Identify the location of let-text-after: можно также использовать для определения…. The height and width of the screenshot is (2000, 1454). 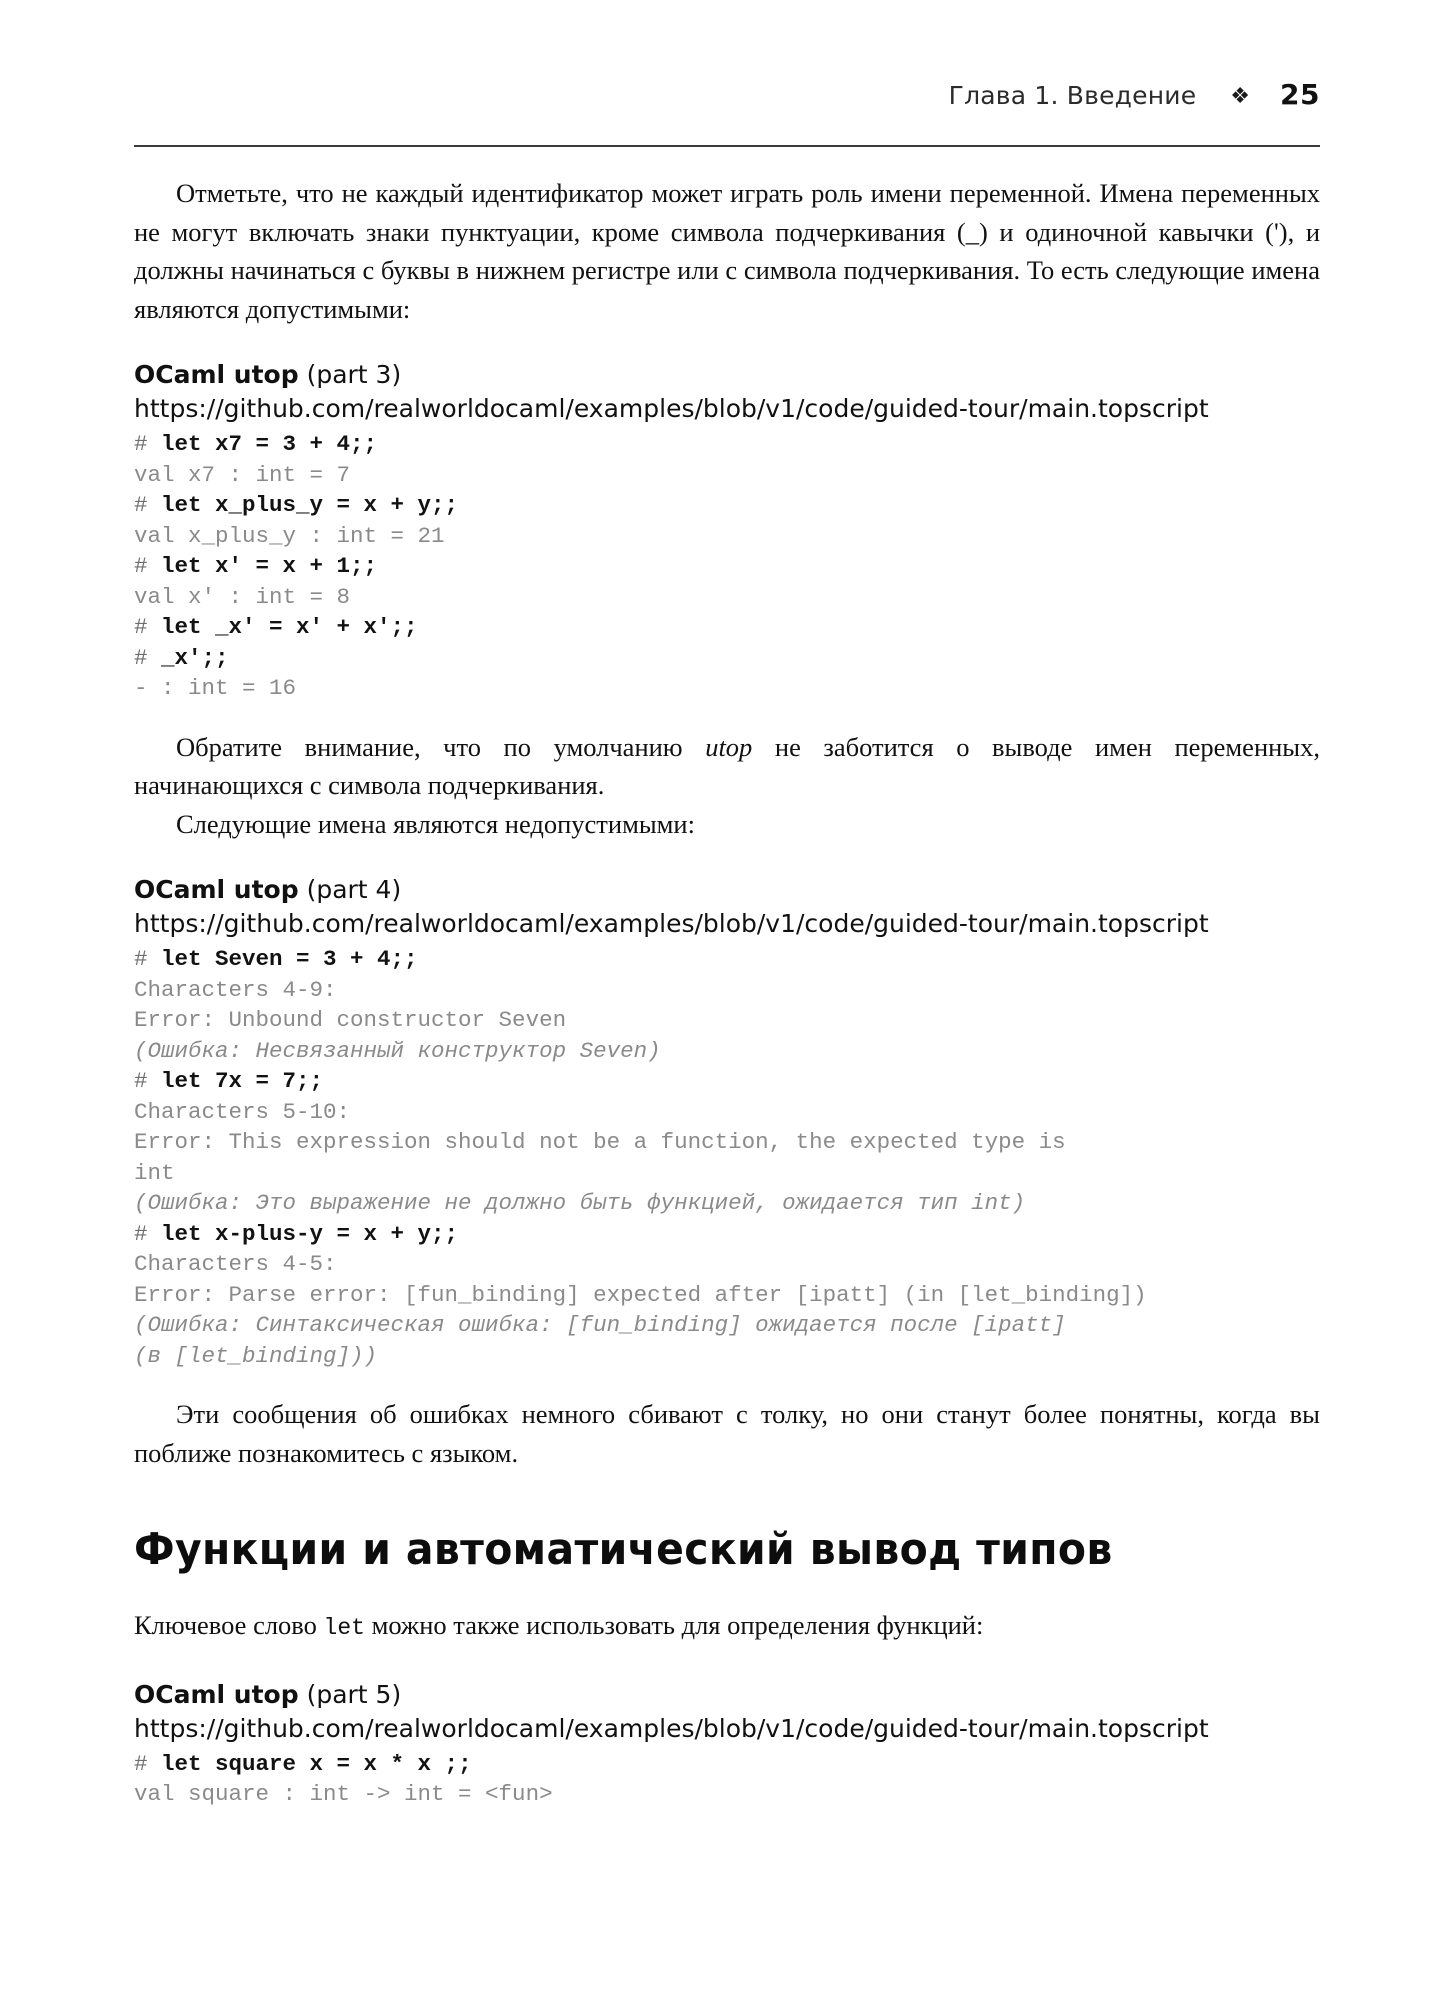
(674, 1625).